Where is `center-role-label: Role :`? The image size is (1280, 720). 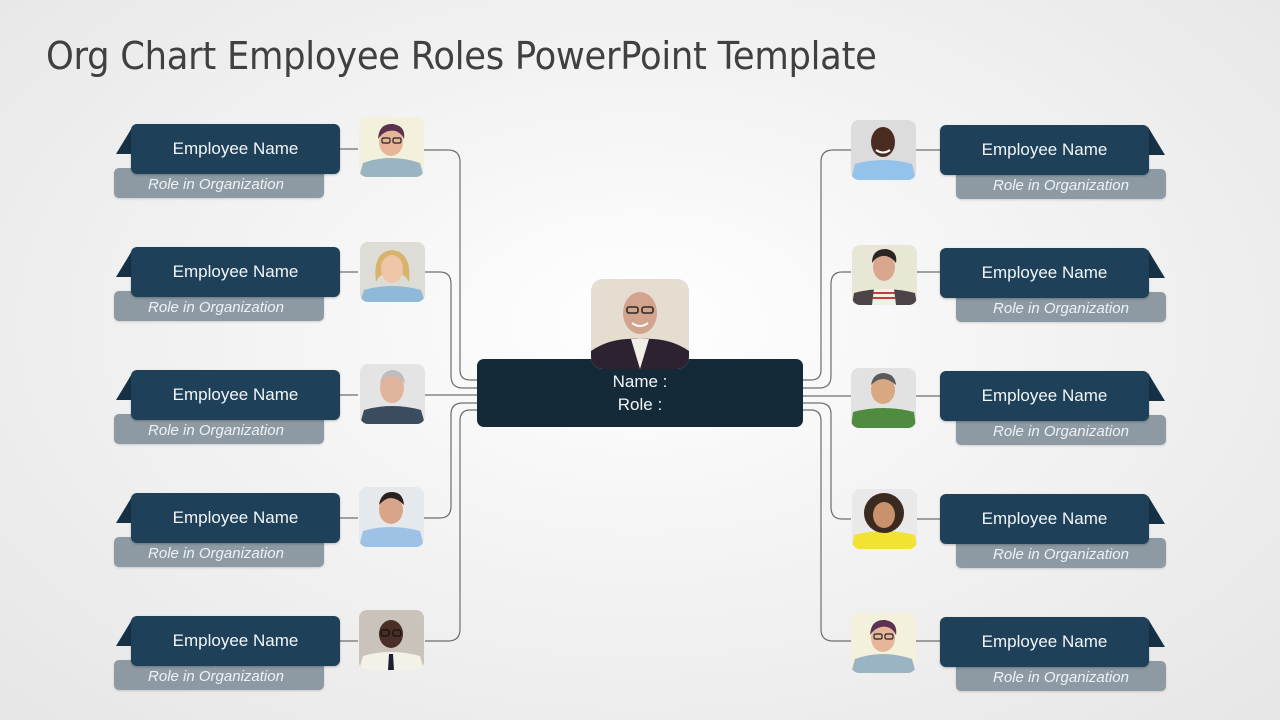
center-role-label: Role : is located at coordinates (640, 404).